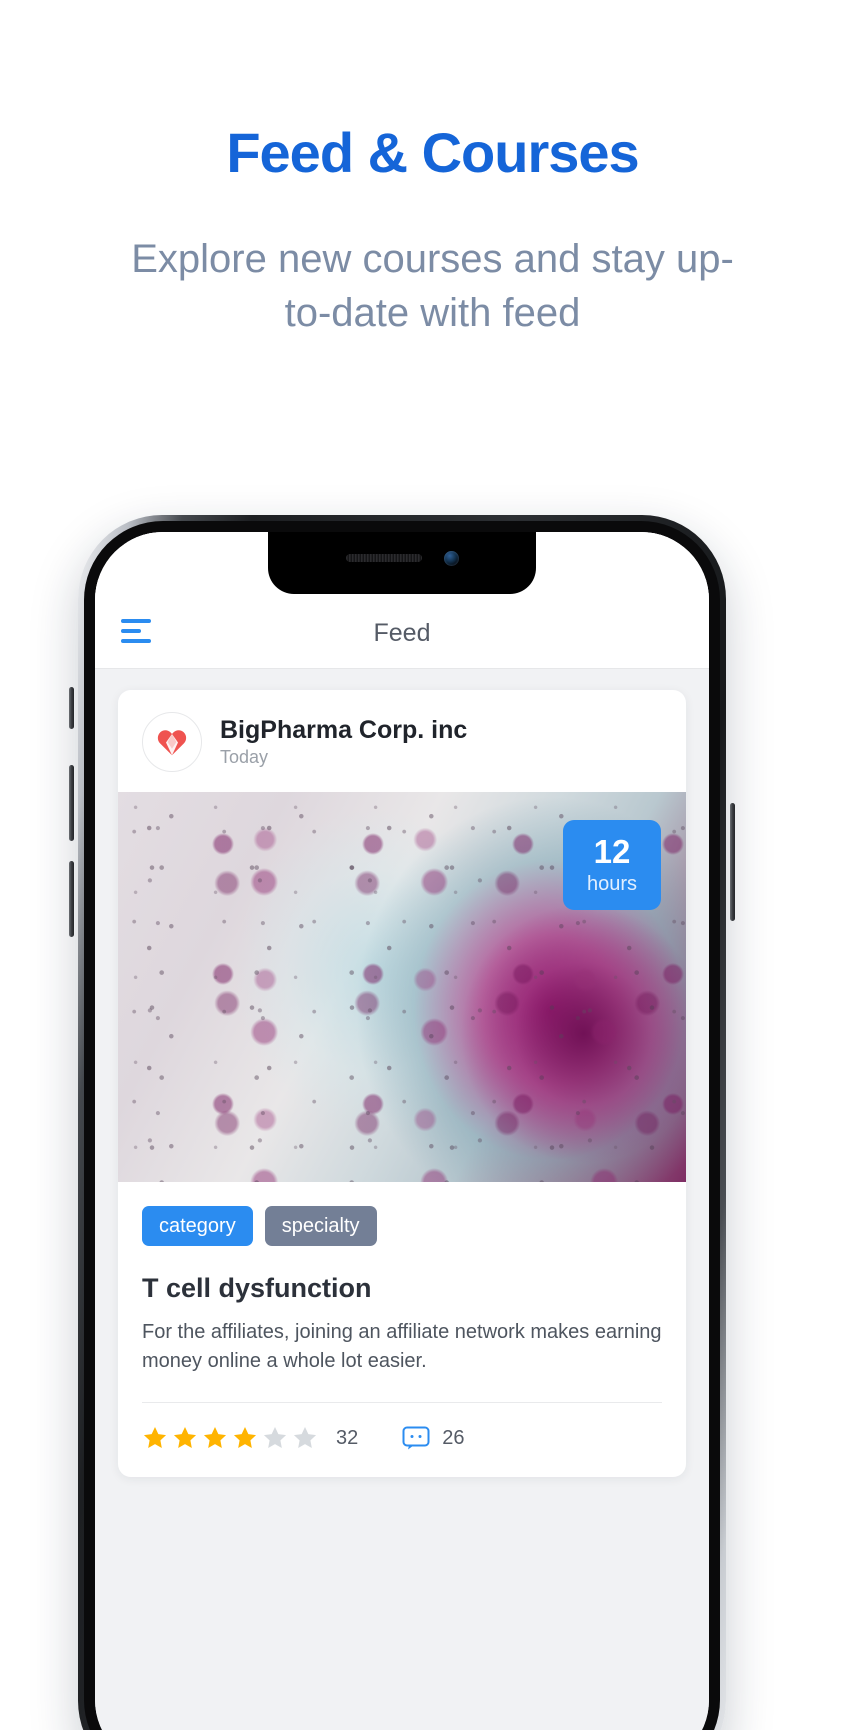 This screenshot has height=1730, width=865. What do you see at coordinates (451, 558) in the screenshot?
I see `front-camera-icon` at bounding box center [451, 558].